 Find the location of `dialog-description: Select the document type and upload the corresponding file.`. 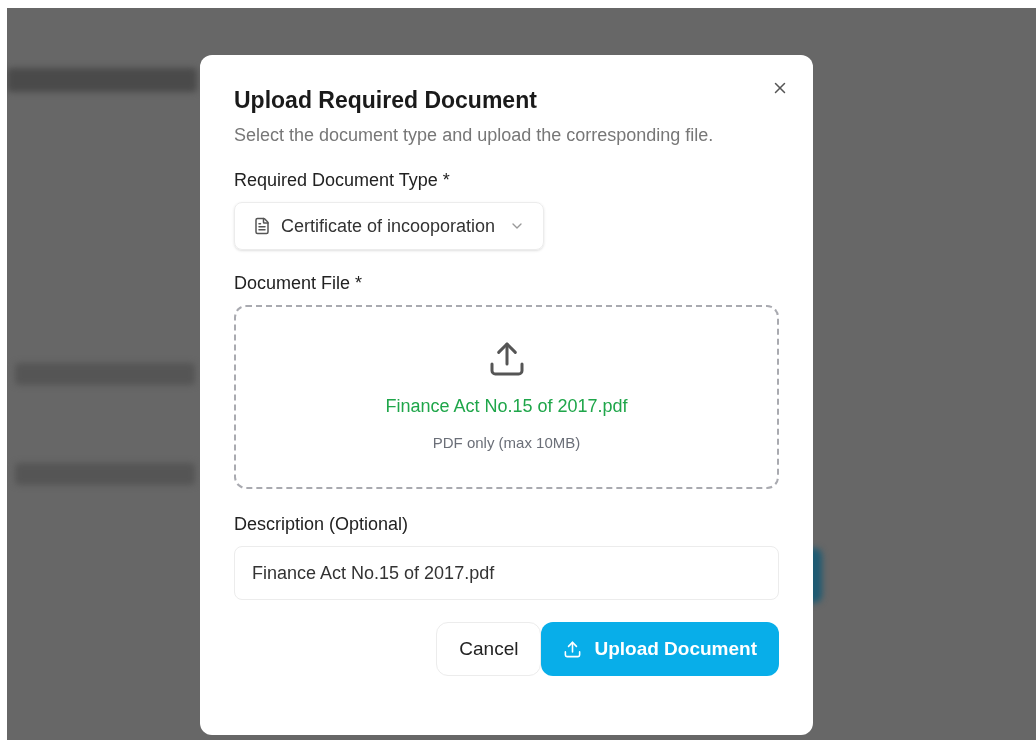

dialog-description: Select the document type and upload the corresponding file. is located at coordinates (474, 135).